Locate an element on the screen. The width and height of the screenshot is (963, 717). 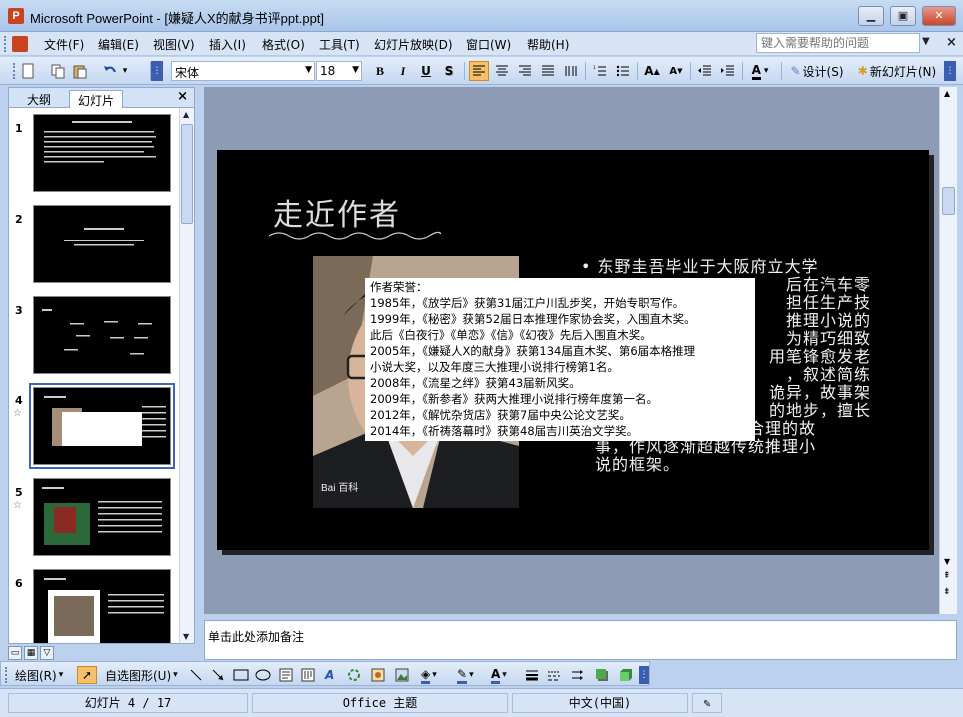
shadow-button: S is located at coordinates (449, 71).